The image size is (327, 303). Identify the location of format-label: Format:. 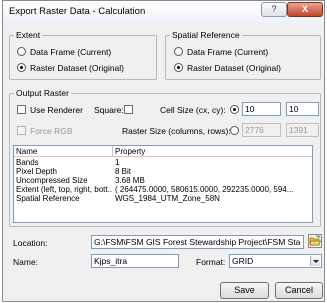
(211, 262).